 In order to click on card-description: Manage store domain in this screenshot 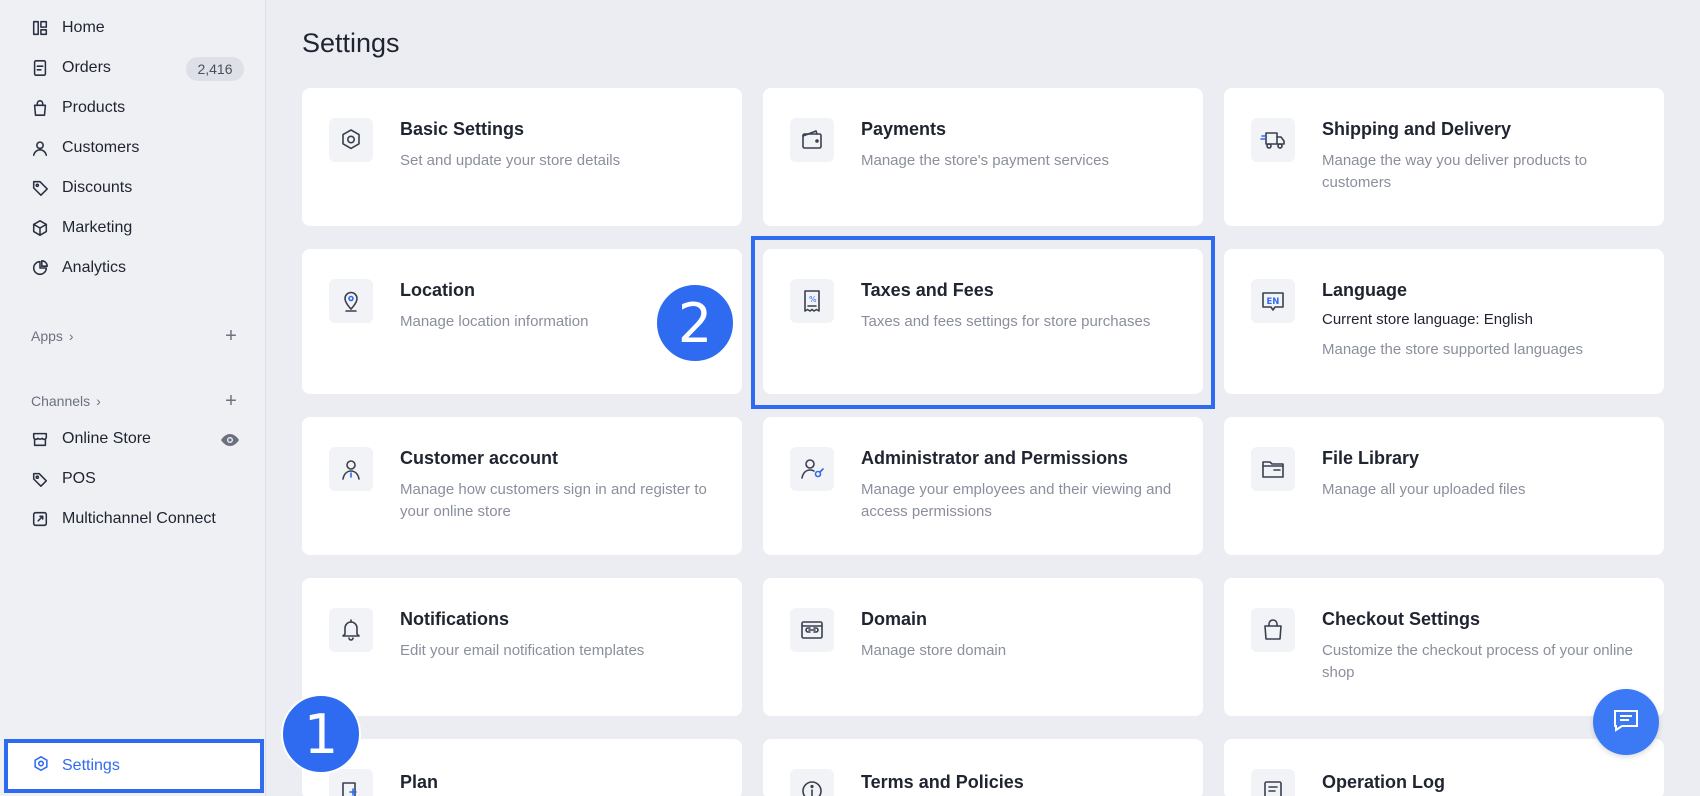, I will do `click(934, 650)`.